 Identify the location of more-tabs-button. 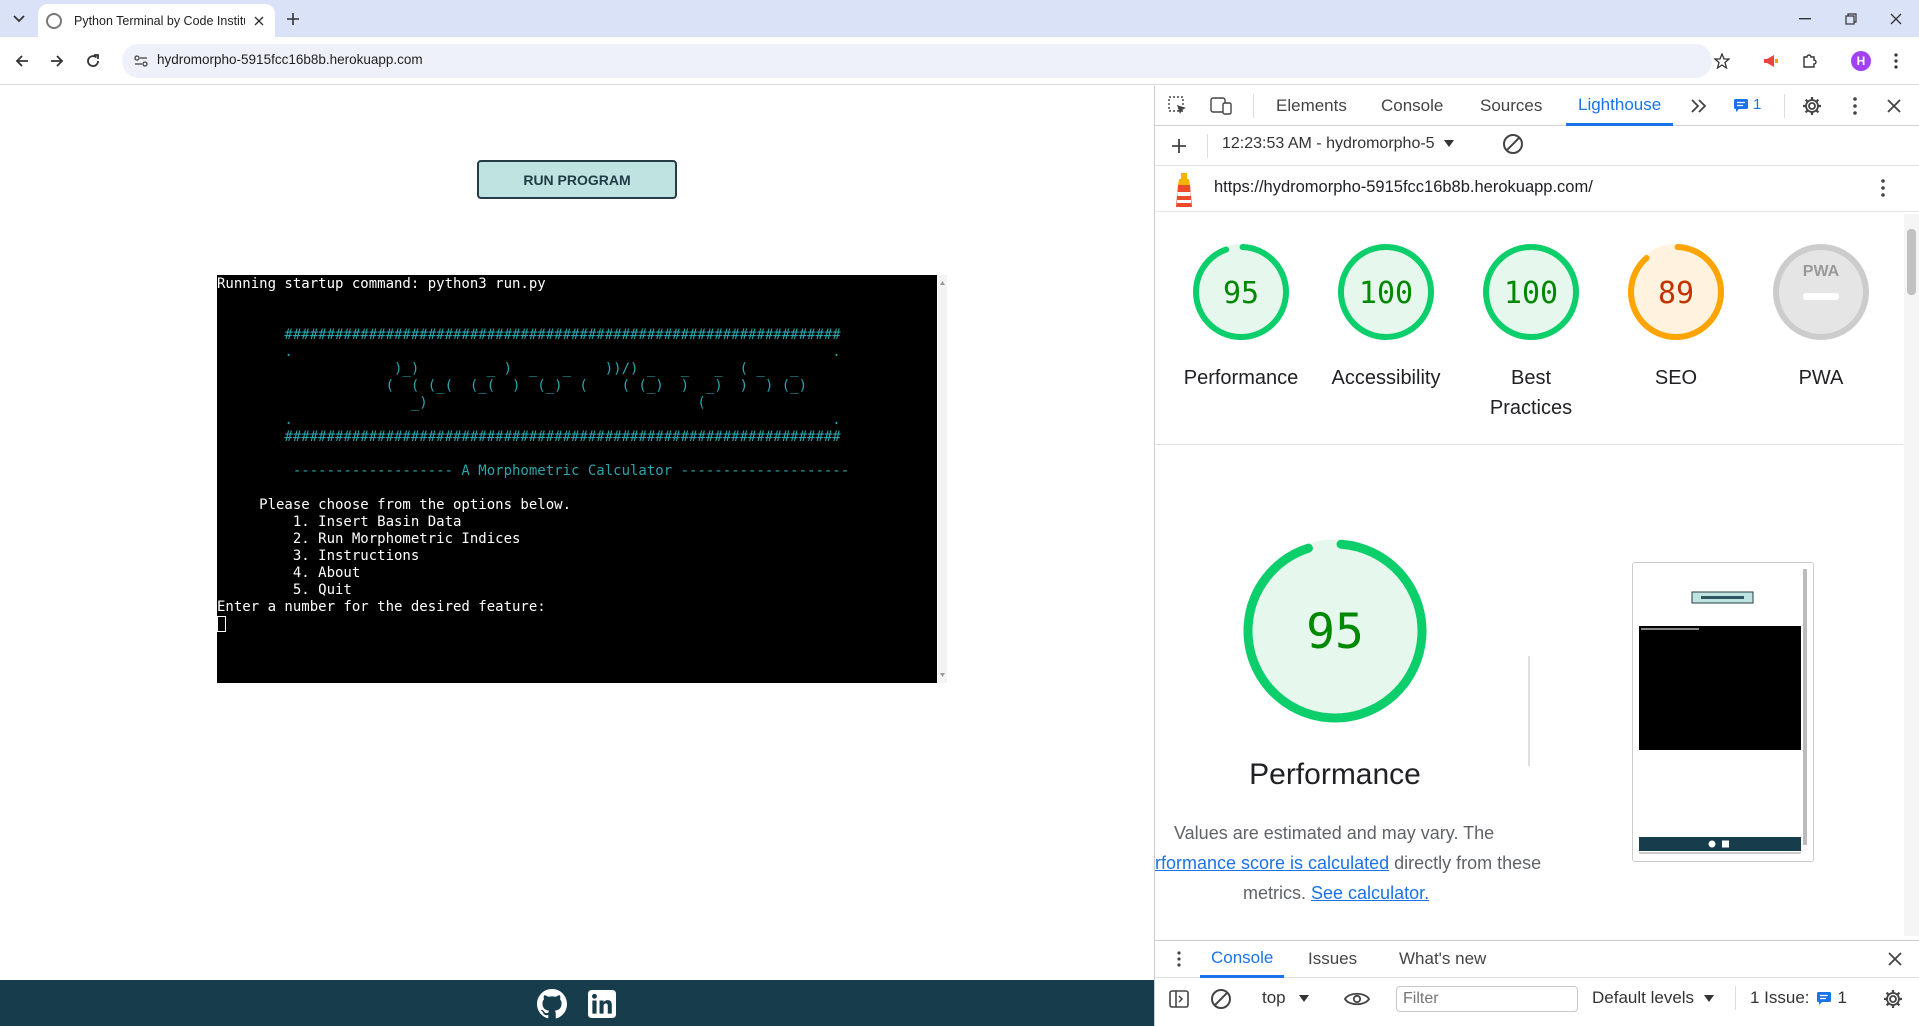
(1699, 106).